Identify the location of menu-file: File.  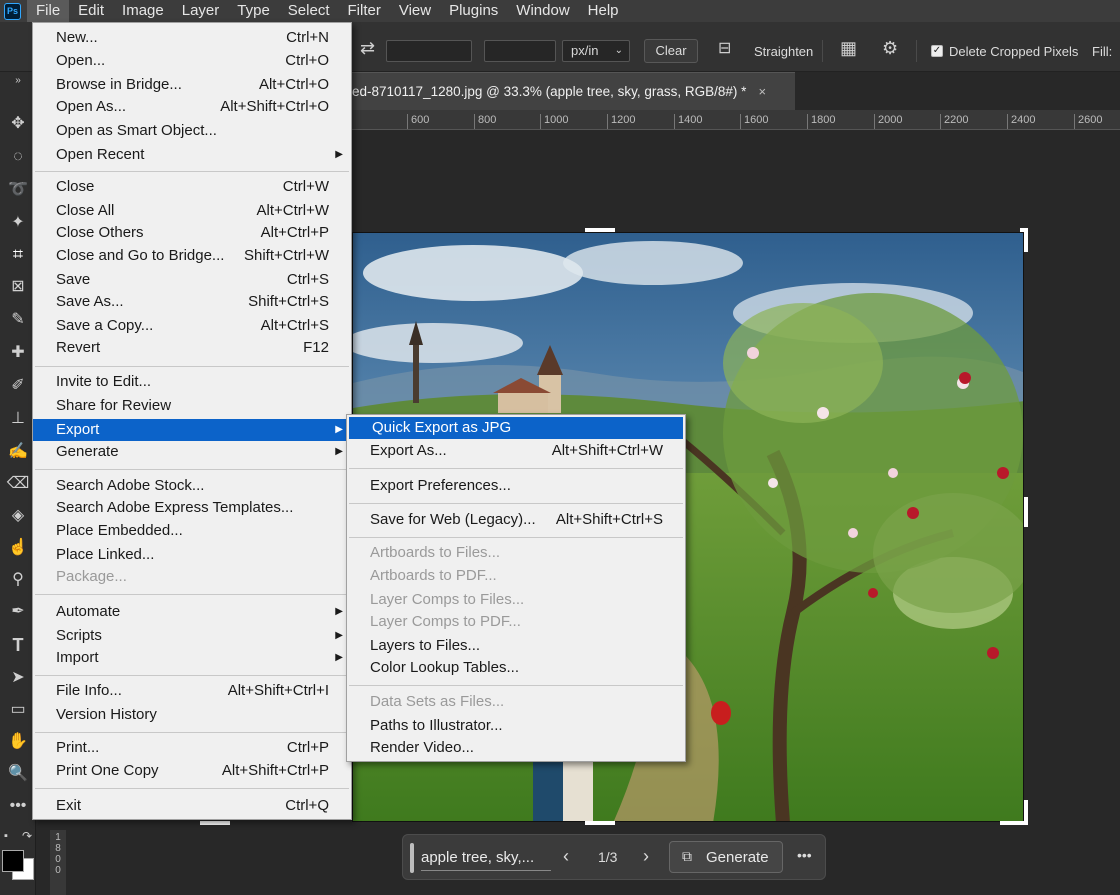
(48, 11).